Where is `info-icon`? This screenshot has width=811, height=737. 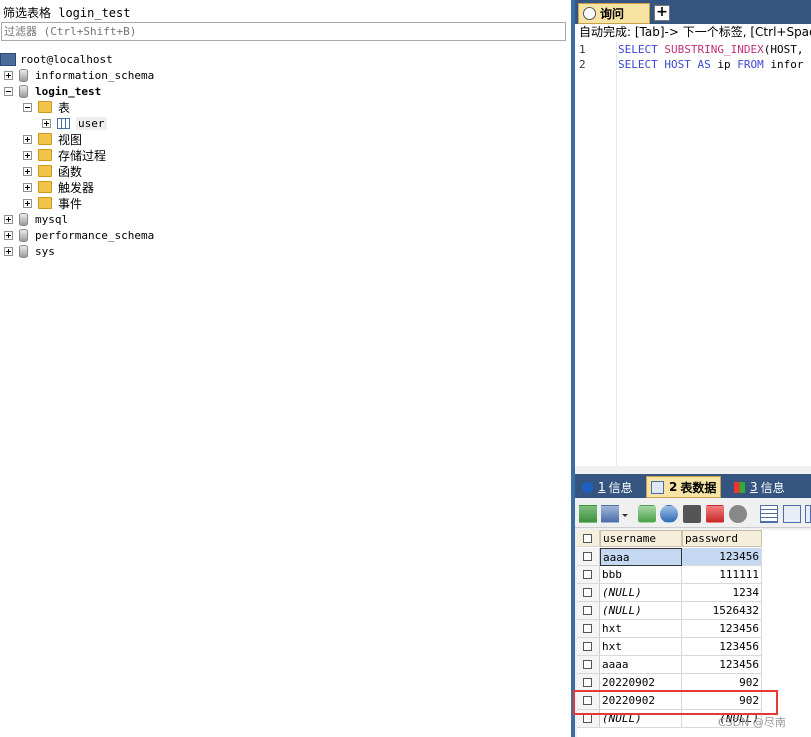
info-icon is located at coordinates (587, 487).